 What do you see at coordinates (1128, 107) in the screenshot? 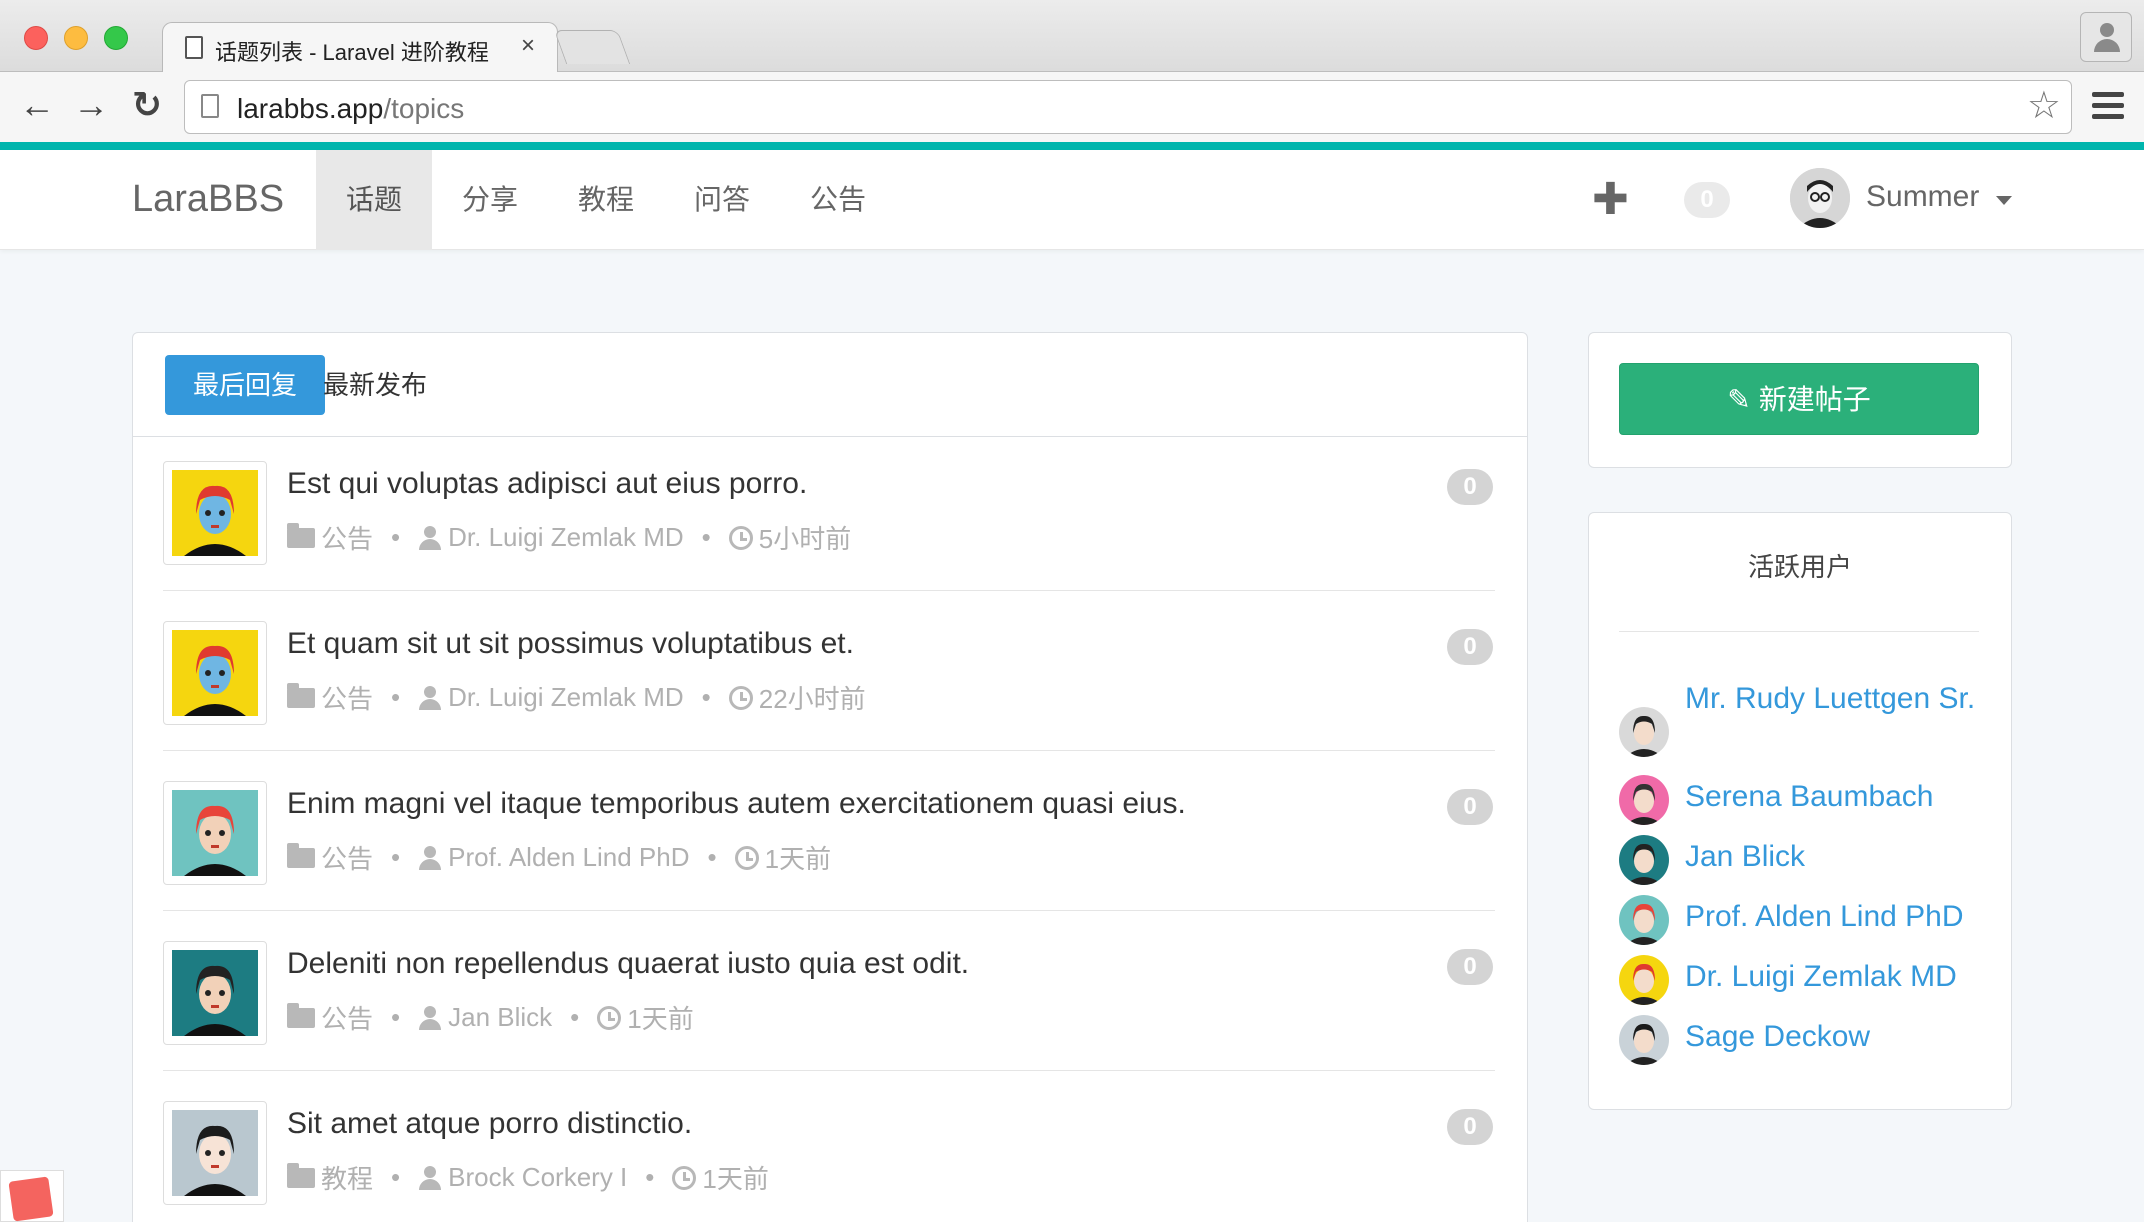
I see `address-bar: larabbs.app/topics ☆` at bounding box center [1128, 107].